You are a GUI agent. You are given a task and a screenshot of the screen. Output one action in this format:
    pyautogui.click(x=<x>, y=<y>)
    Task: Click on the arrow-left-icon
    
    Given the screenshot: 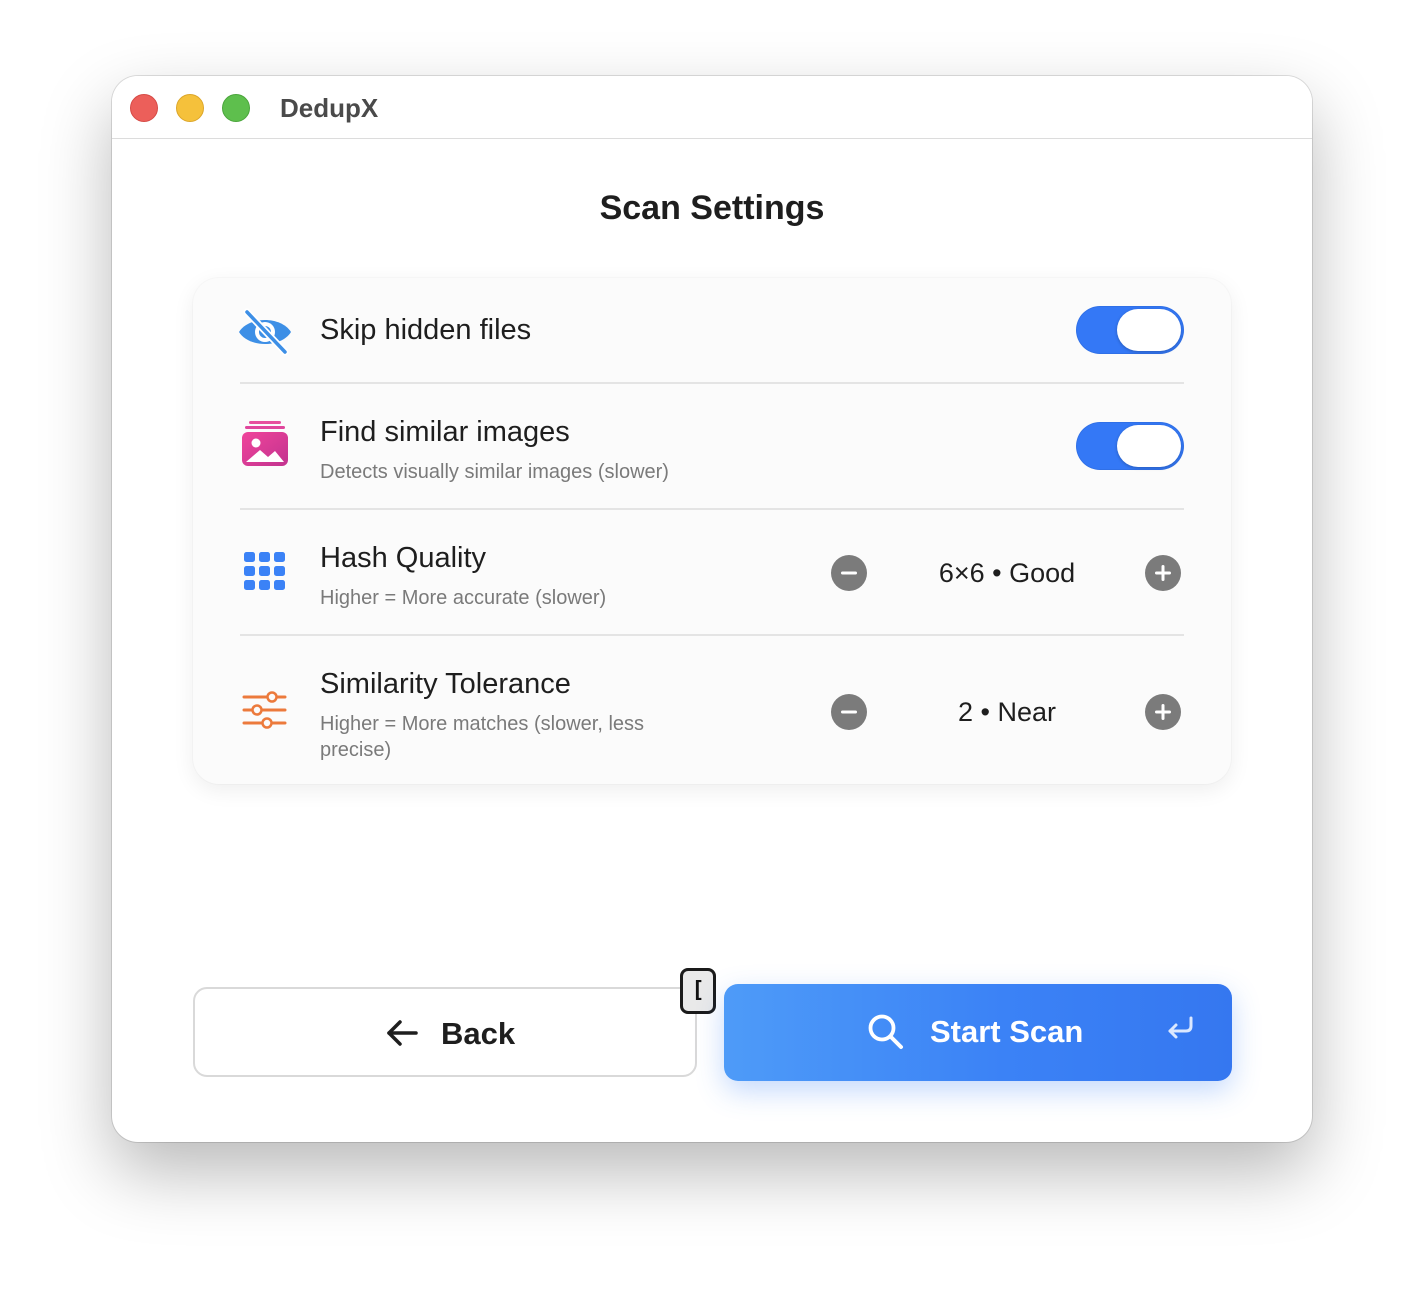 What is the action you would take?
    pyautogui.click(x=402, y=1033)
    